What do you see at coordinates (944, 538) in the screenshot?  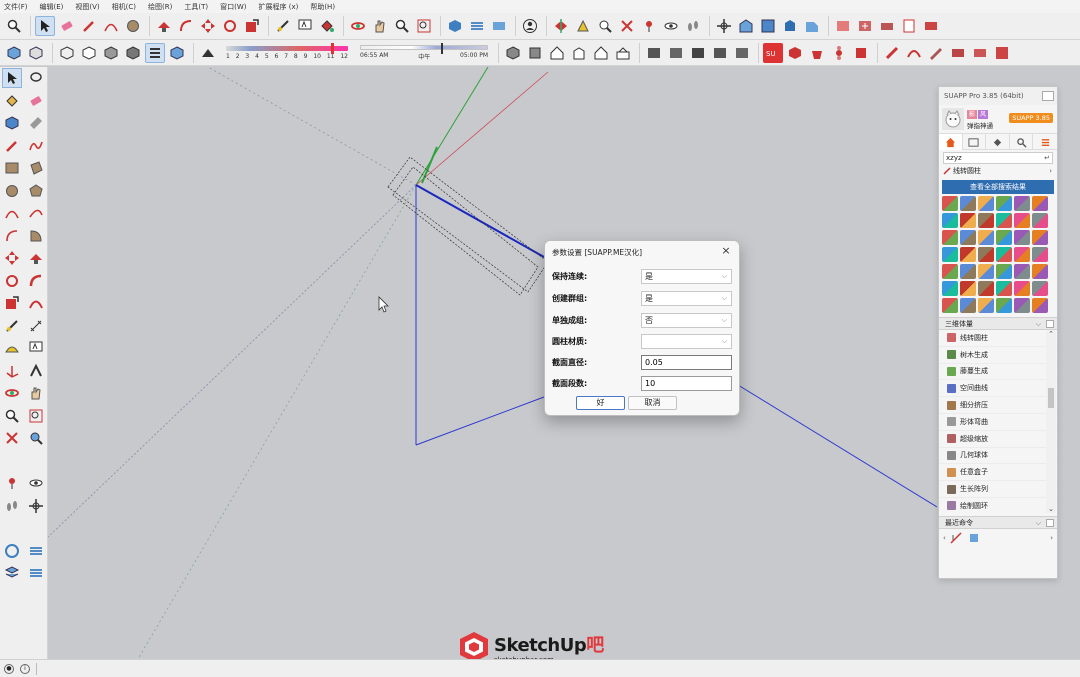 I see `chevron-left-icon: ‹` at bounding box center [944, 538].